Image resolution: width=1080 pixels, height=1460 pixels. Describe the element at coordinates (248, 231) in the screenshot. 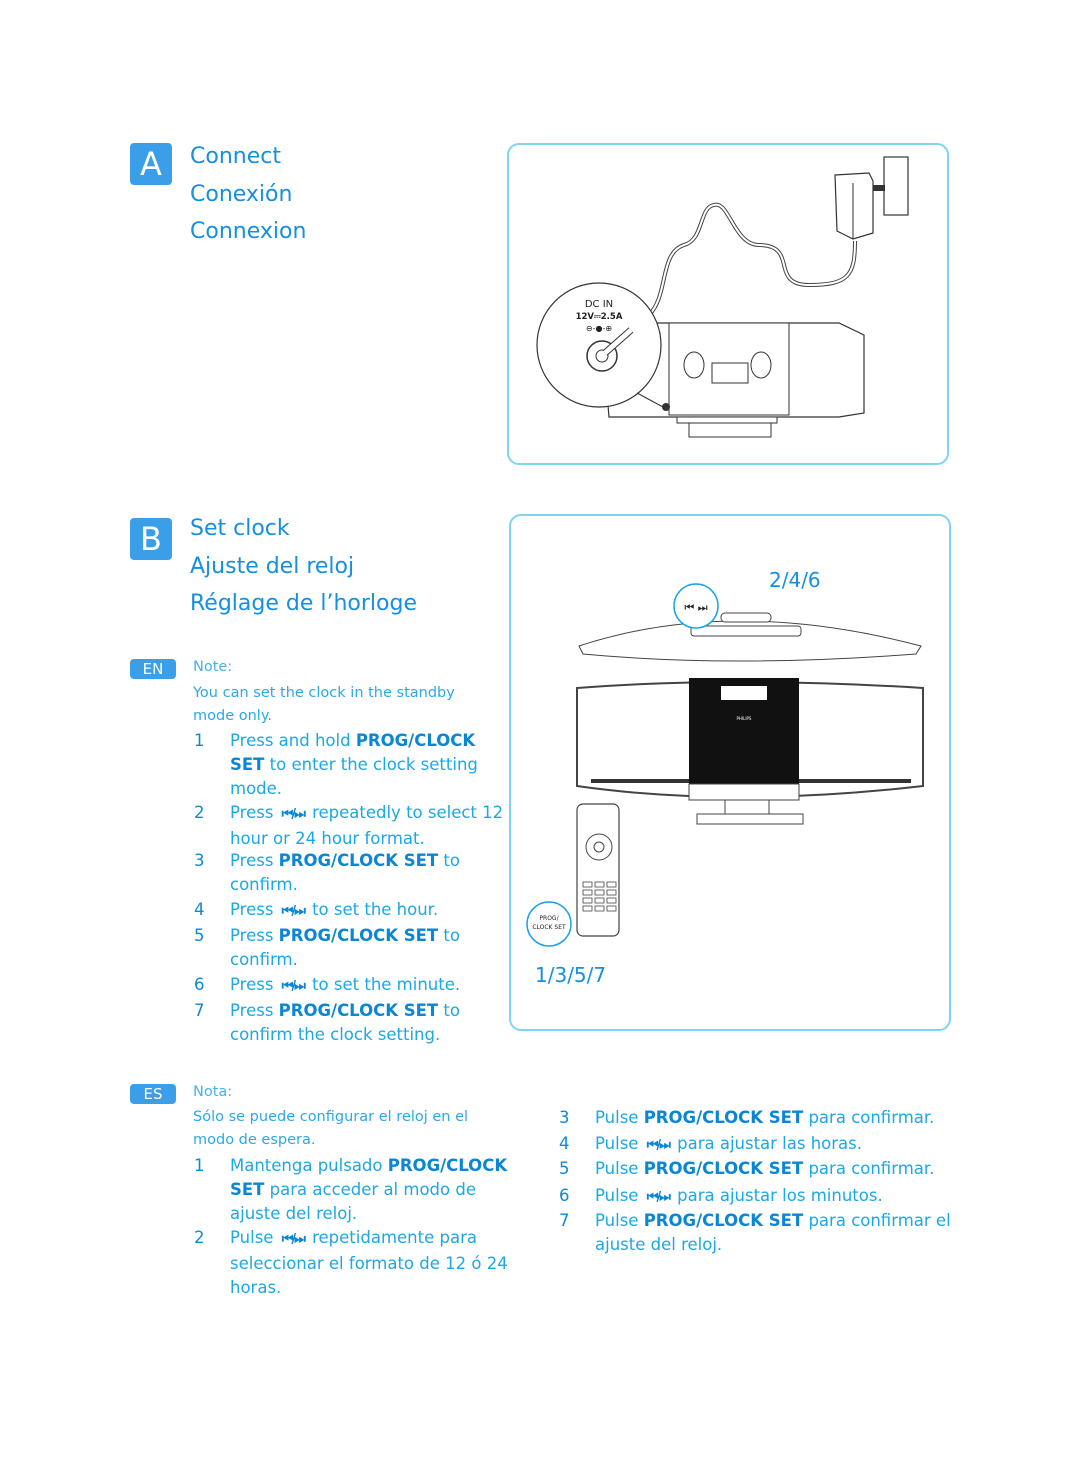

I see `section-a-title-fr: Connexion` at that location.